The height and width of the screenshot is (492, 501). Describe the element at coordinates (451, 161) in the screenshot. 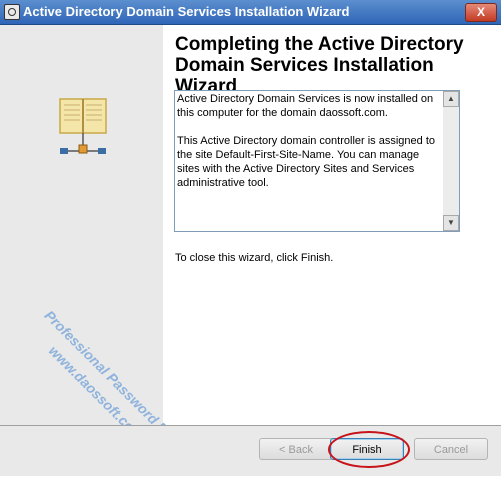

I see `vertical-scrollbar: ▲ ▼` at that location.